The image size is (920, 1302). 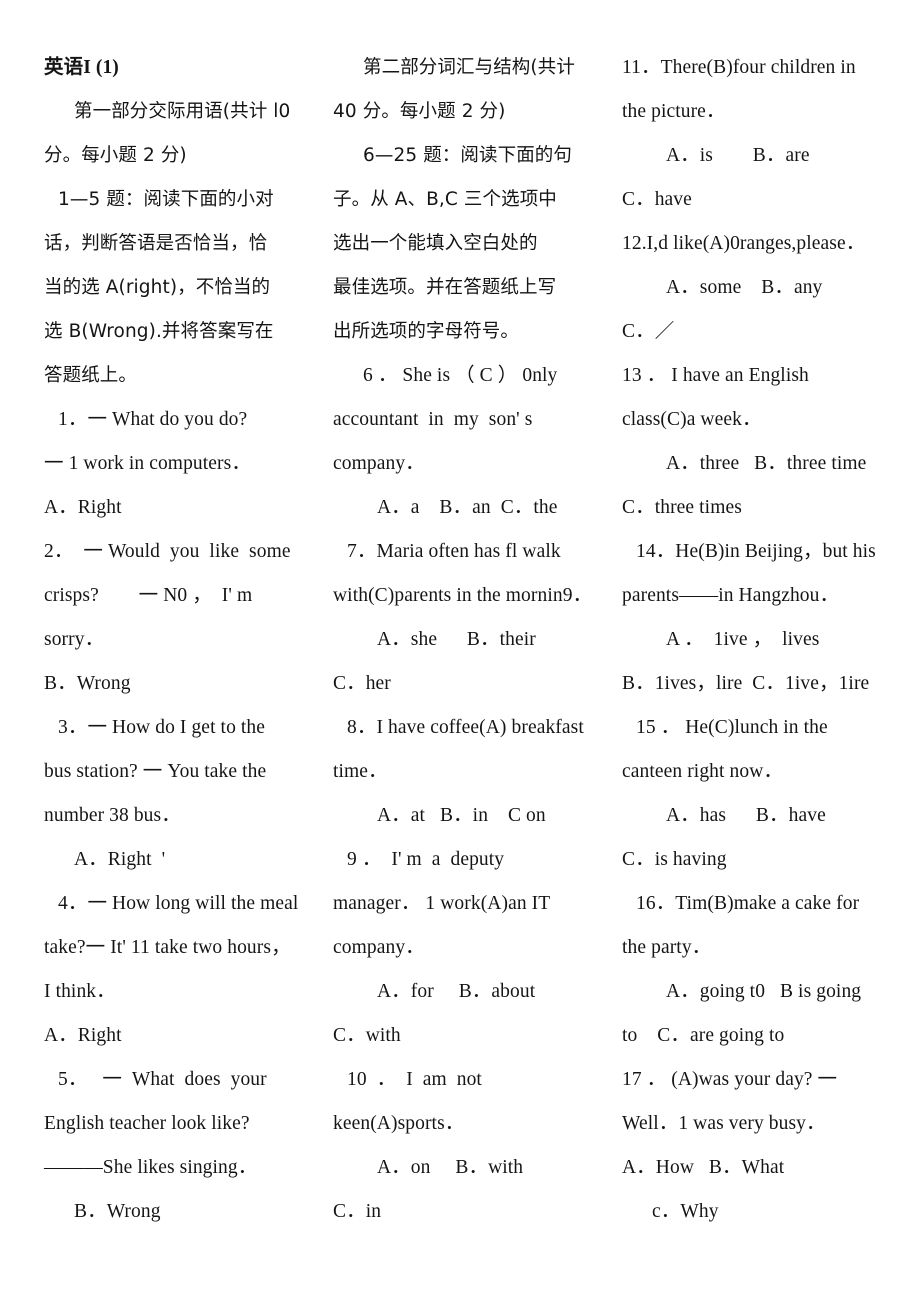 What do you see at coordinates (419, 111) in the screenshot?
I see `col2-line: 40 分。每小题 2 分)` at bounding box center [419, 111].